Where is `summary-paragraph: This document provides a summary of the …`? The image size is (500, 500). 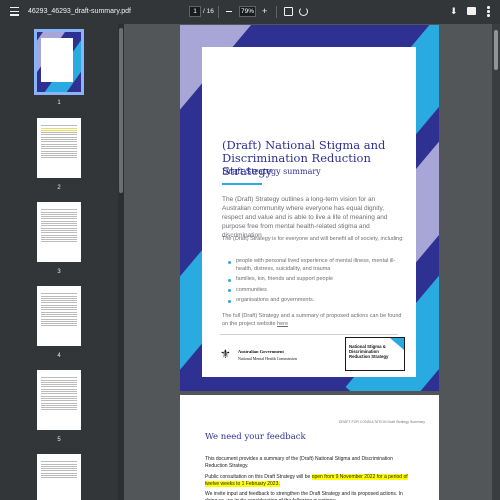 summary-paragraph: This document provides a summary of the … is located at coordinates (299, 462).